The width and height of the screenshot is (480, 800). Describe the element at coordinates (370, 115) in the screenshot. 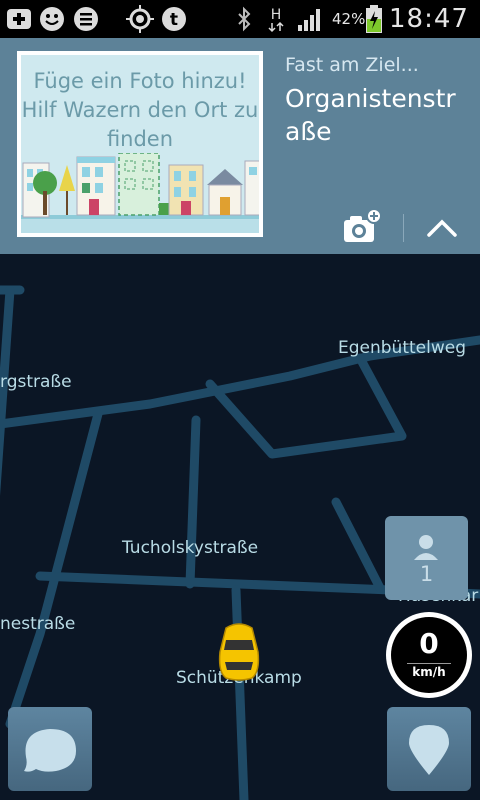

I see `destination-name: Organistenstraße` at that location.